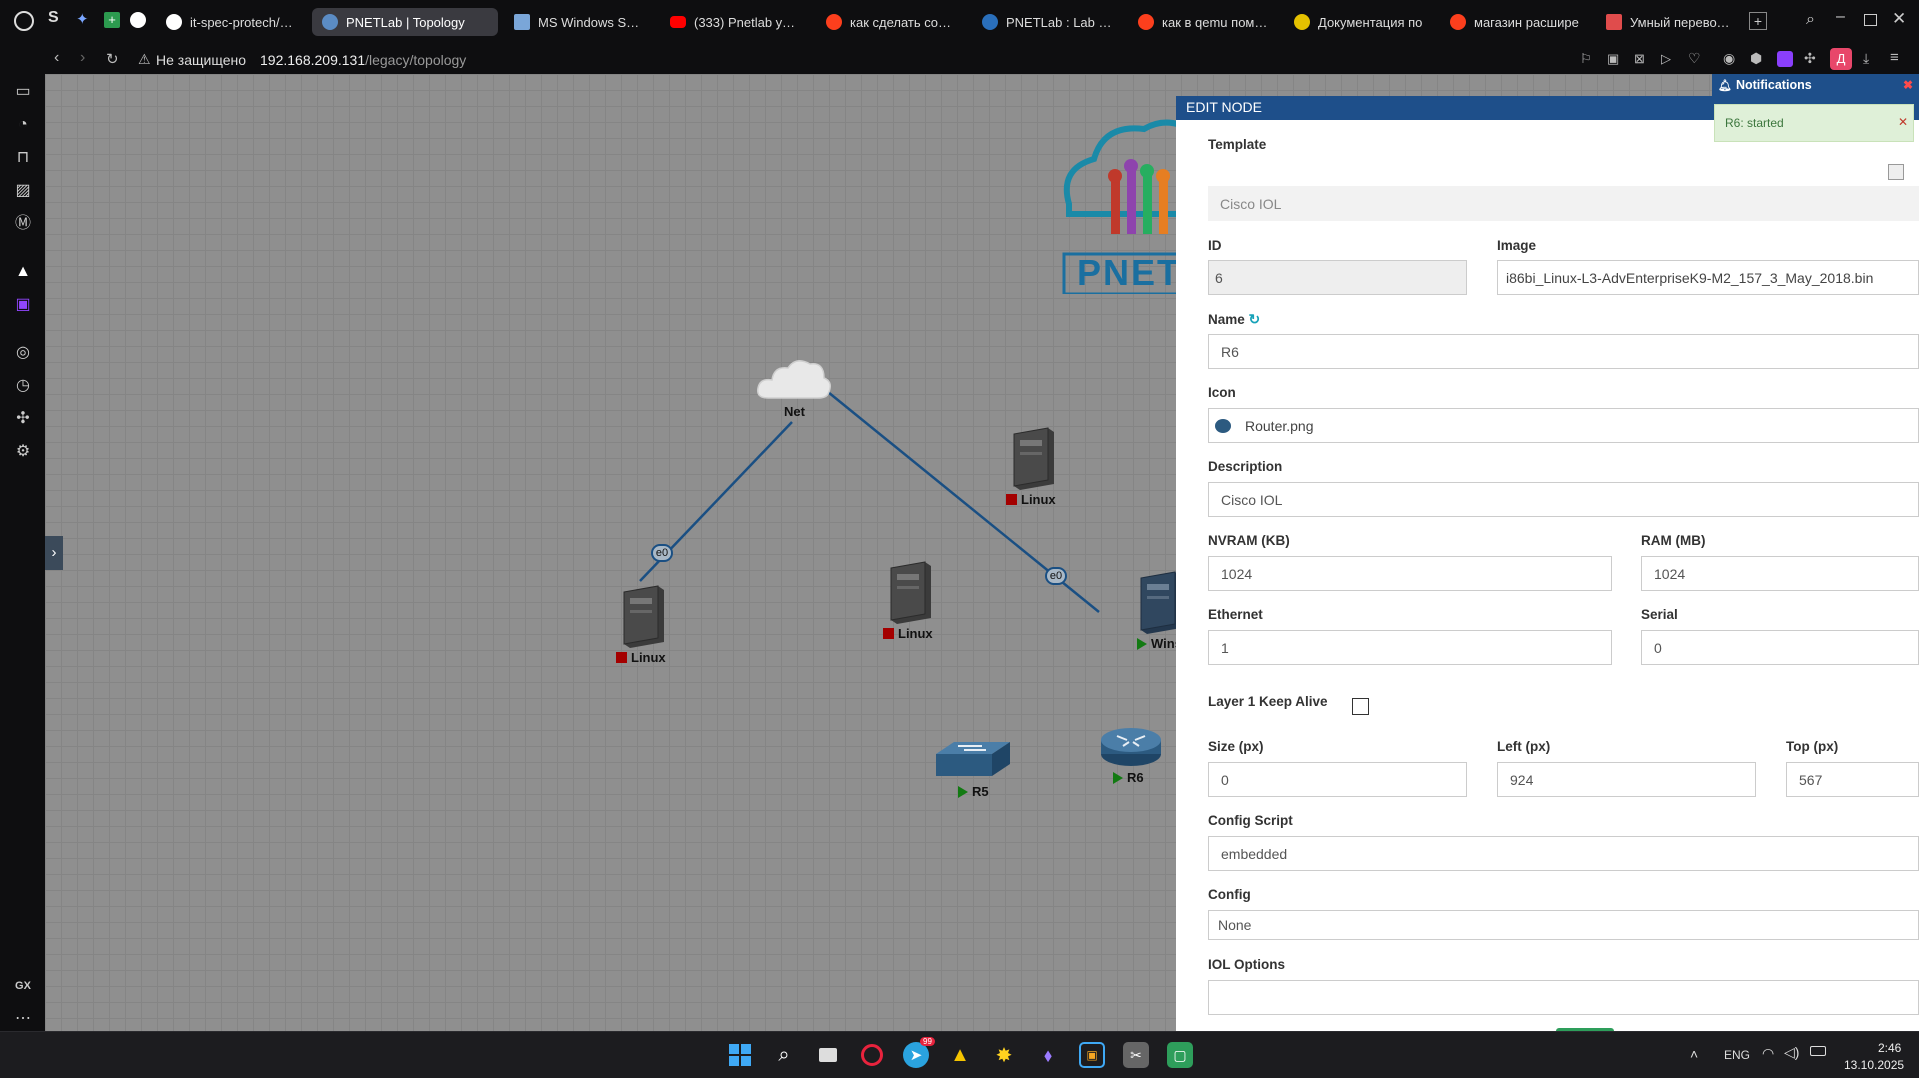 This screenshot has width=1919, height=1078. I want to click on github-pinned-icon, so click(138, 20).